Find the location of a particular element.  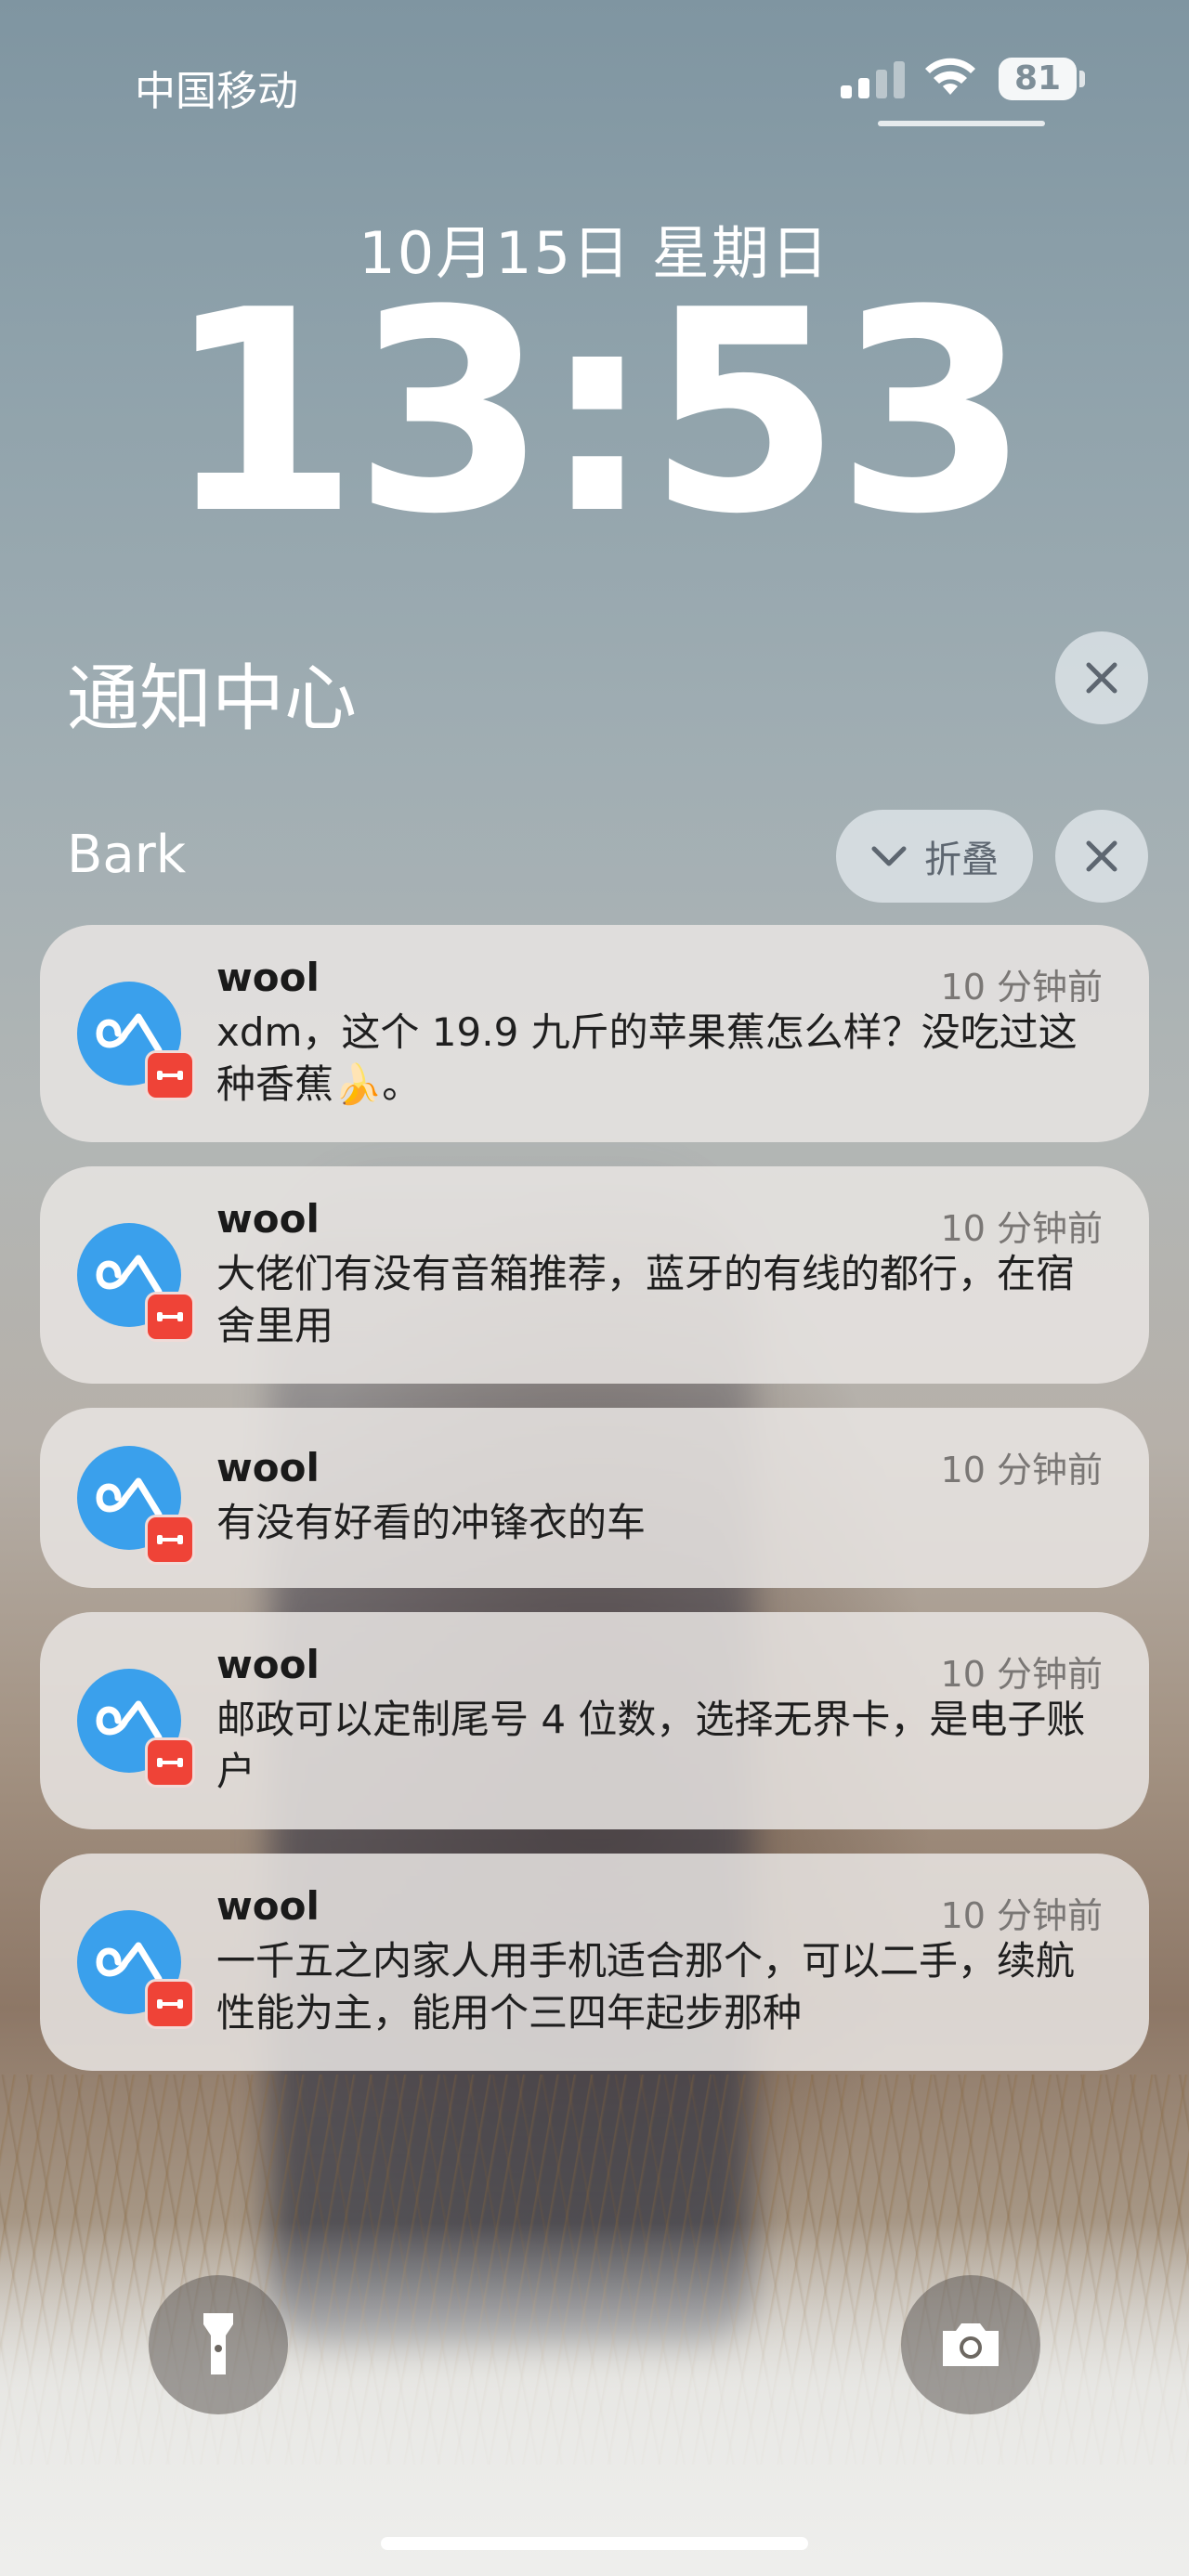

chevron-down-icon is located at coordinates (889, 856).